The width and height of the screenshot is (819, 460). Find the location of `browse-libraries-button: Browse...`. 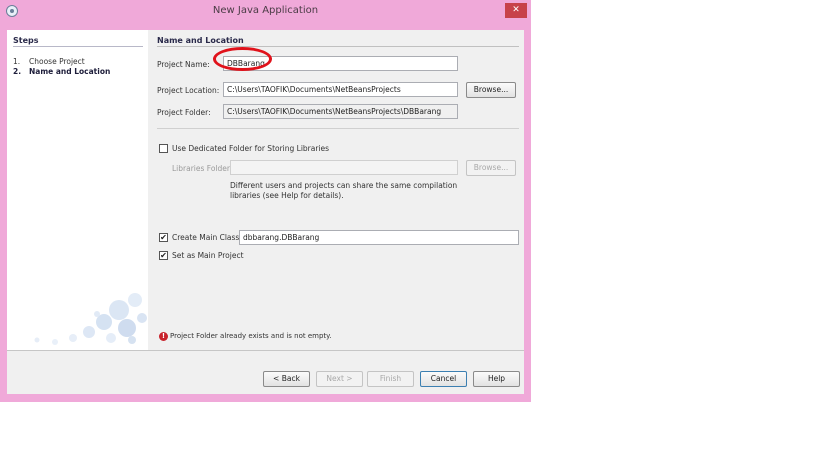

browse-libraries-button: Browse... is located at coordinates (491, 168).